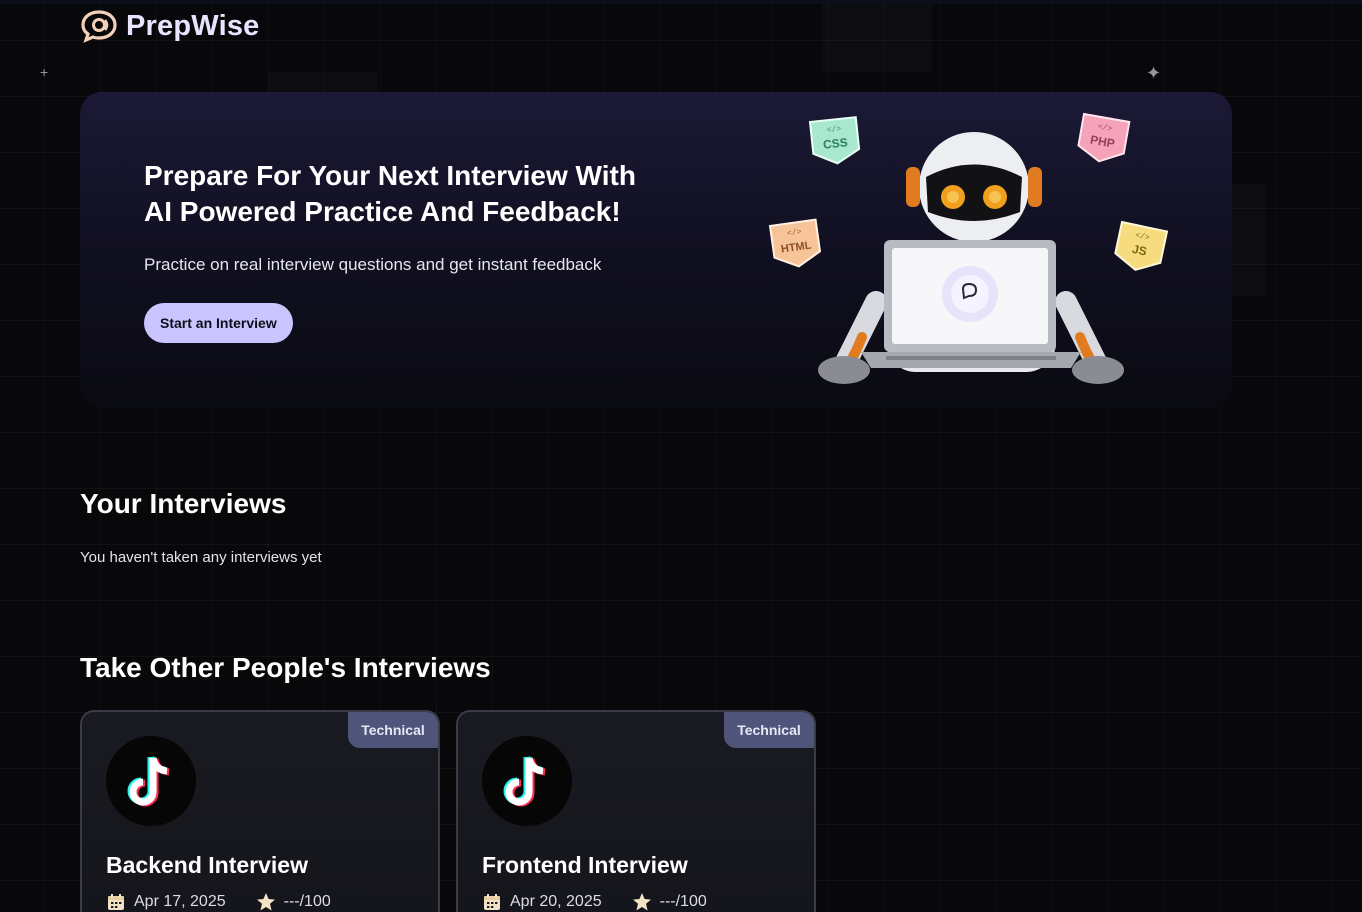 The image size is (1362, 912). What do you see at coordinates (390, 175) in the screenshot?
I see `hero-title-line-1: Prepare For Your Next Interview With` at bounding box center [390, 175].